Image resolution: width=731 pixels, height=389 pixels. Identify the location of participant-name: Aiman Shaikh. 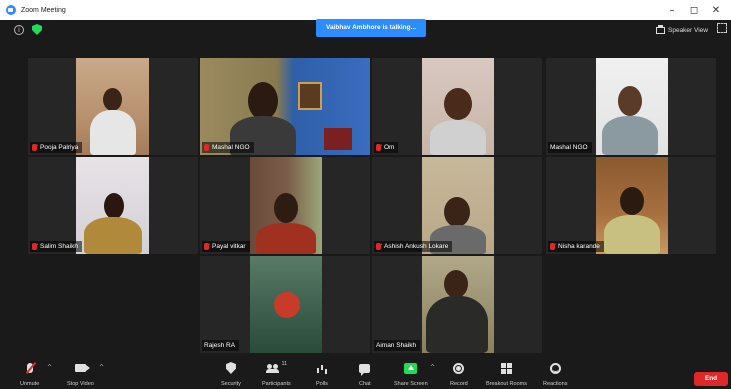
(396, 345).